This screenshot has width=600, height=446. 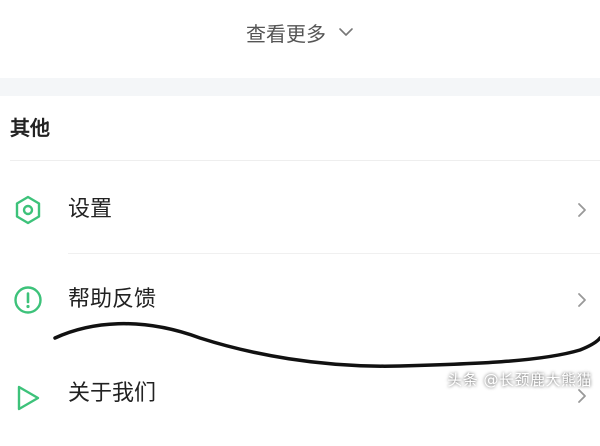 What do you see at coordinates (286, 33) in the screenshot?
I see `view-more-label: 查看更多` at bounding box center [286, 33].